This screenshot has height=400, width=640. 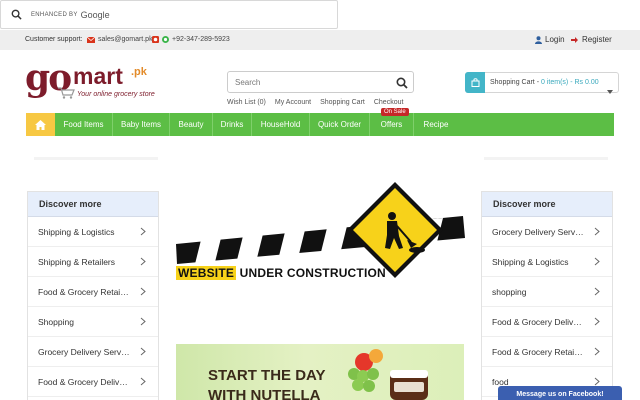 I want to click on support-phone: +92-347-289-5923, so click(x=191, y=39).